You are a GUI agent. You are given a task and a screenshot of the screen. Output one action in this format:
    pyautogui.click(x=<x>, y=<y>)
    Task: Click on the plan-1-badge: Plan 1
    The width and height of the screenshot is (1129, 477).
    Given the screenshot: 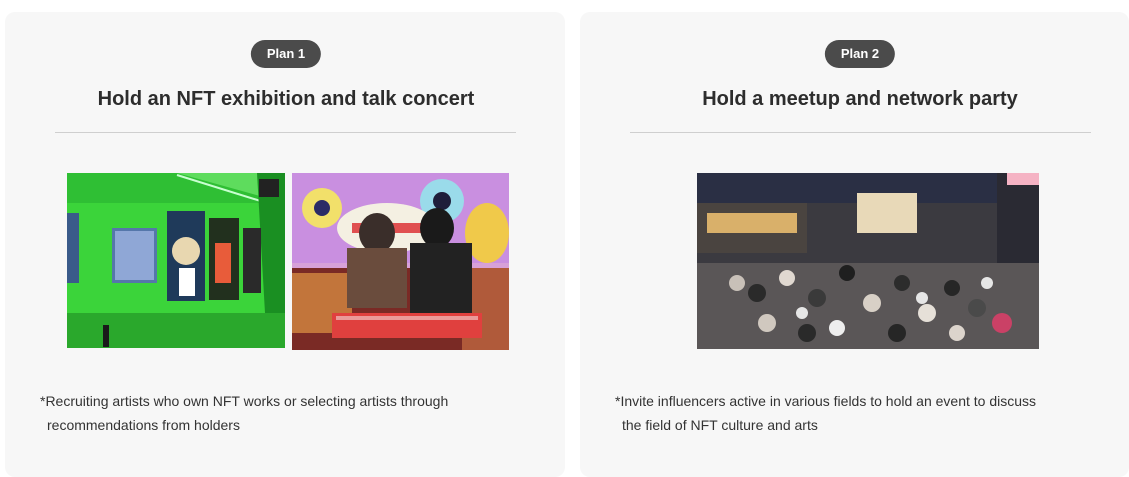 What is the action you would take?
    pyautogui.click(x=286, y=54)
    